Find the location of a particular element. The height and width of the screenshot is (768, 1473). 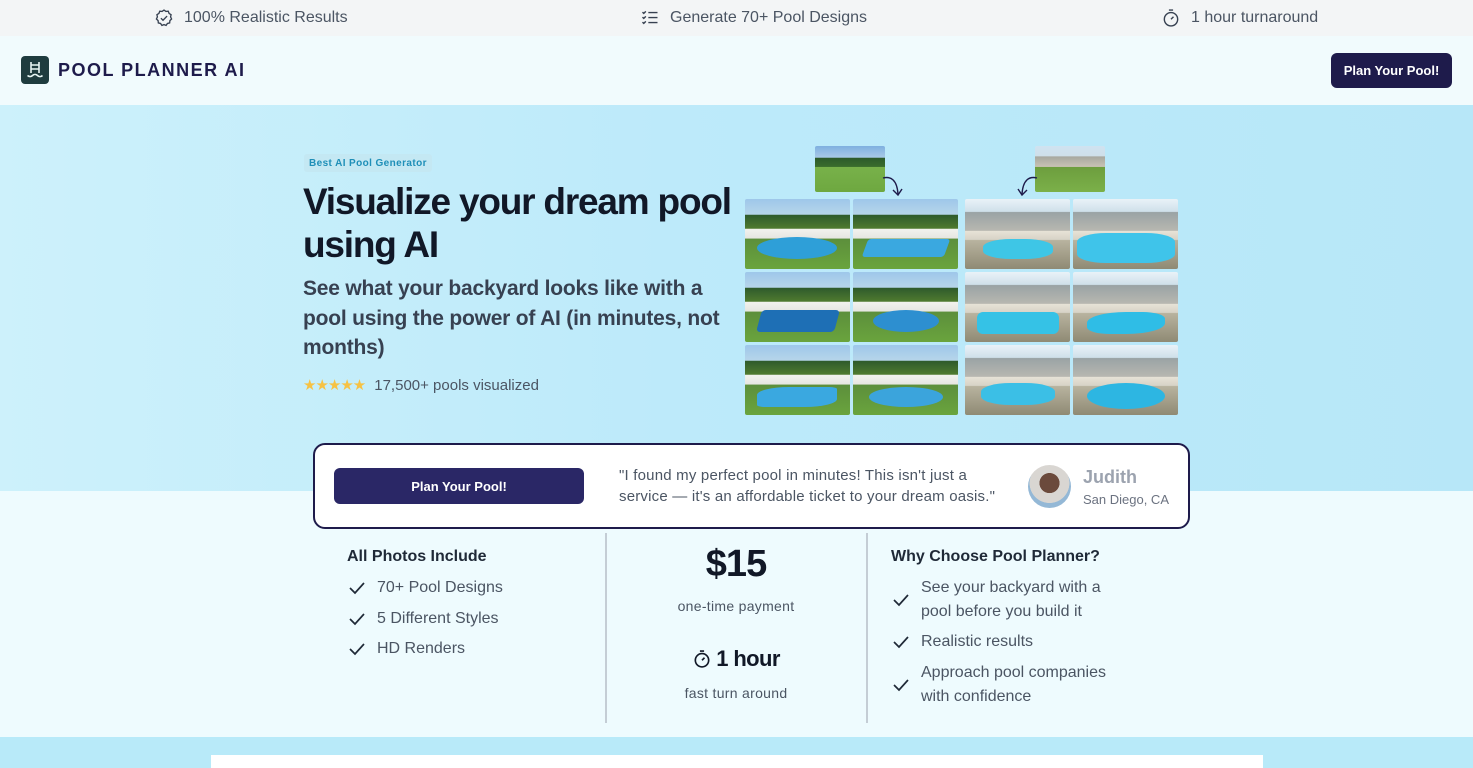

list-item: HD Renders is located at coordinates (406, 649).